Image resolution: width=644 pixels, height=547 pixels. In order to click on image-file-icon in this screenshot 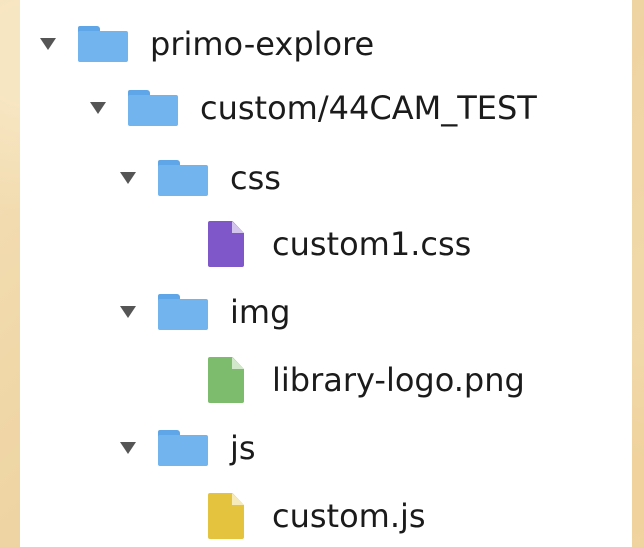, I will do `click(226, 380)`.